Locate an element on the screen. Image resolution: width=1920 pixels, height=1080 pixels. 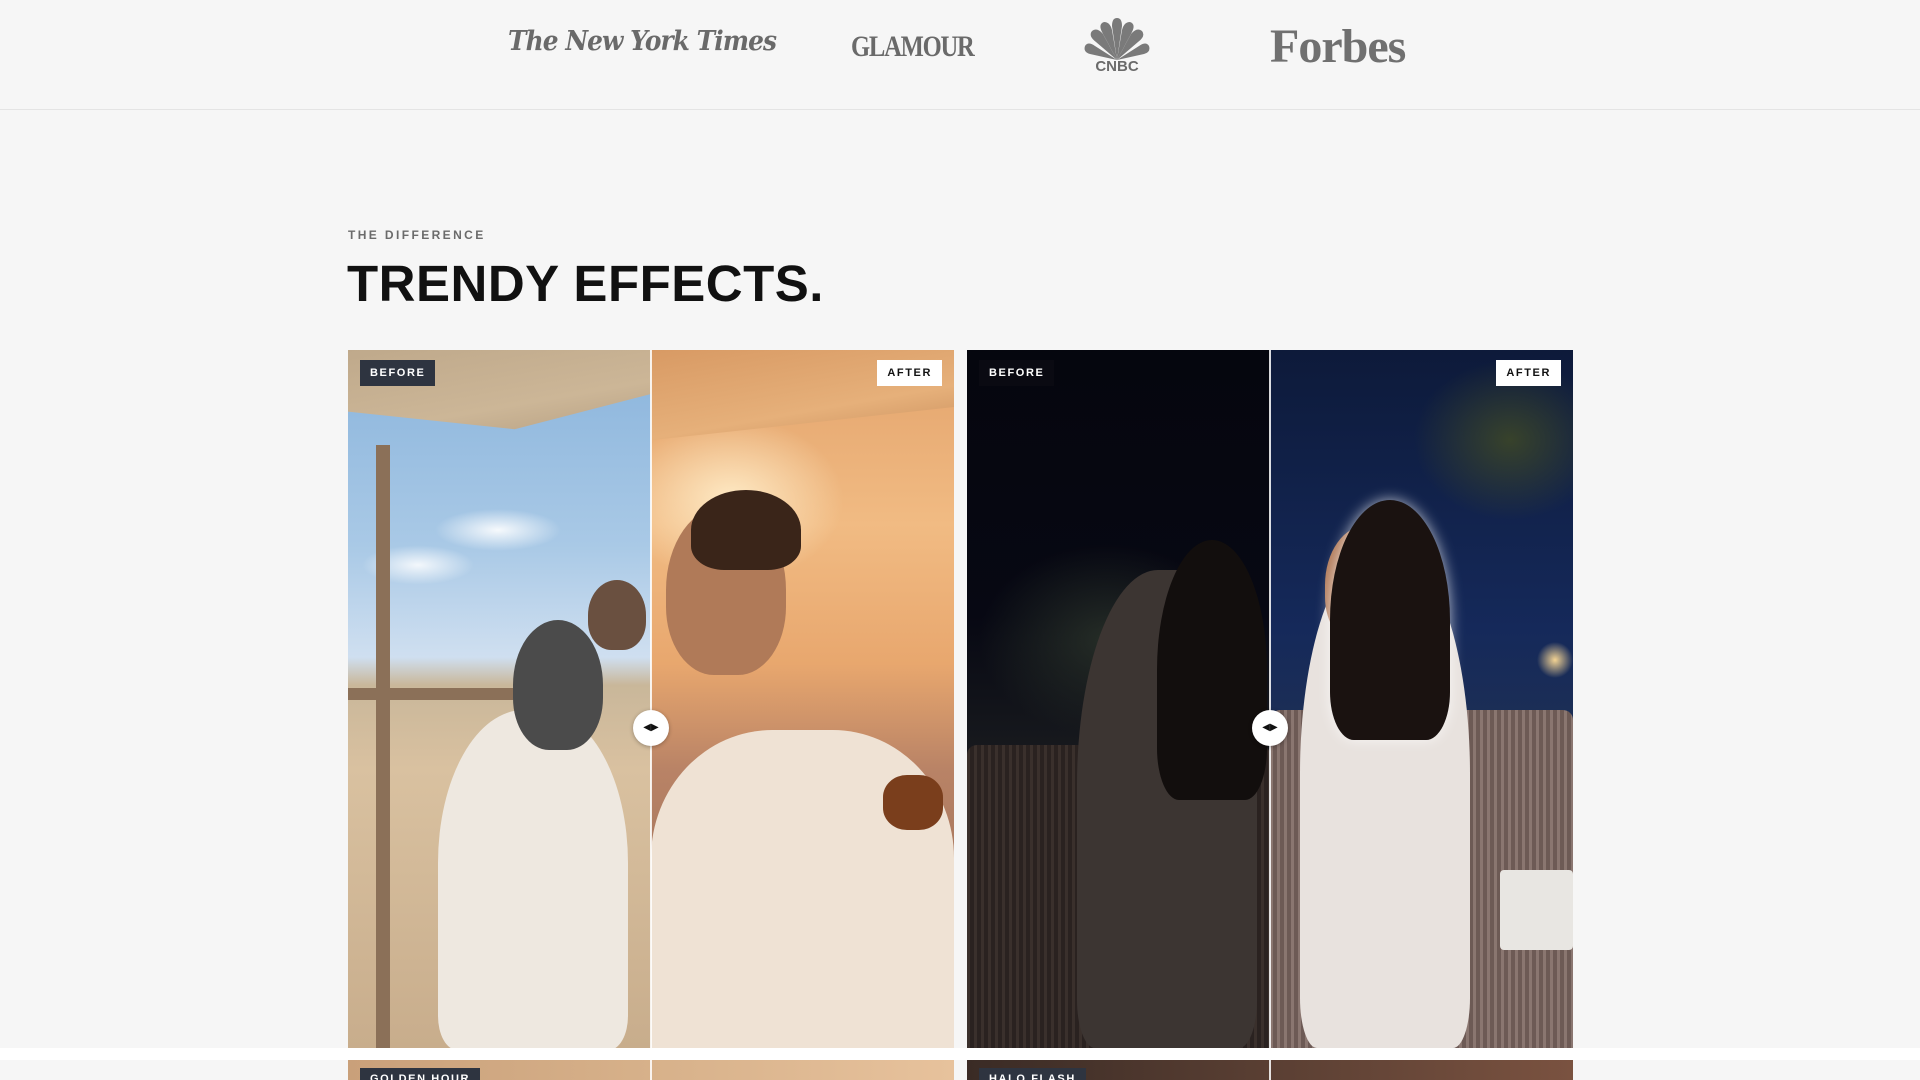
marble-table is located at coordinates (1536, 910).